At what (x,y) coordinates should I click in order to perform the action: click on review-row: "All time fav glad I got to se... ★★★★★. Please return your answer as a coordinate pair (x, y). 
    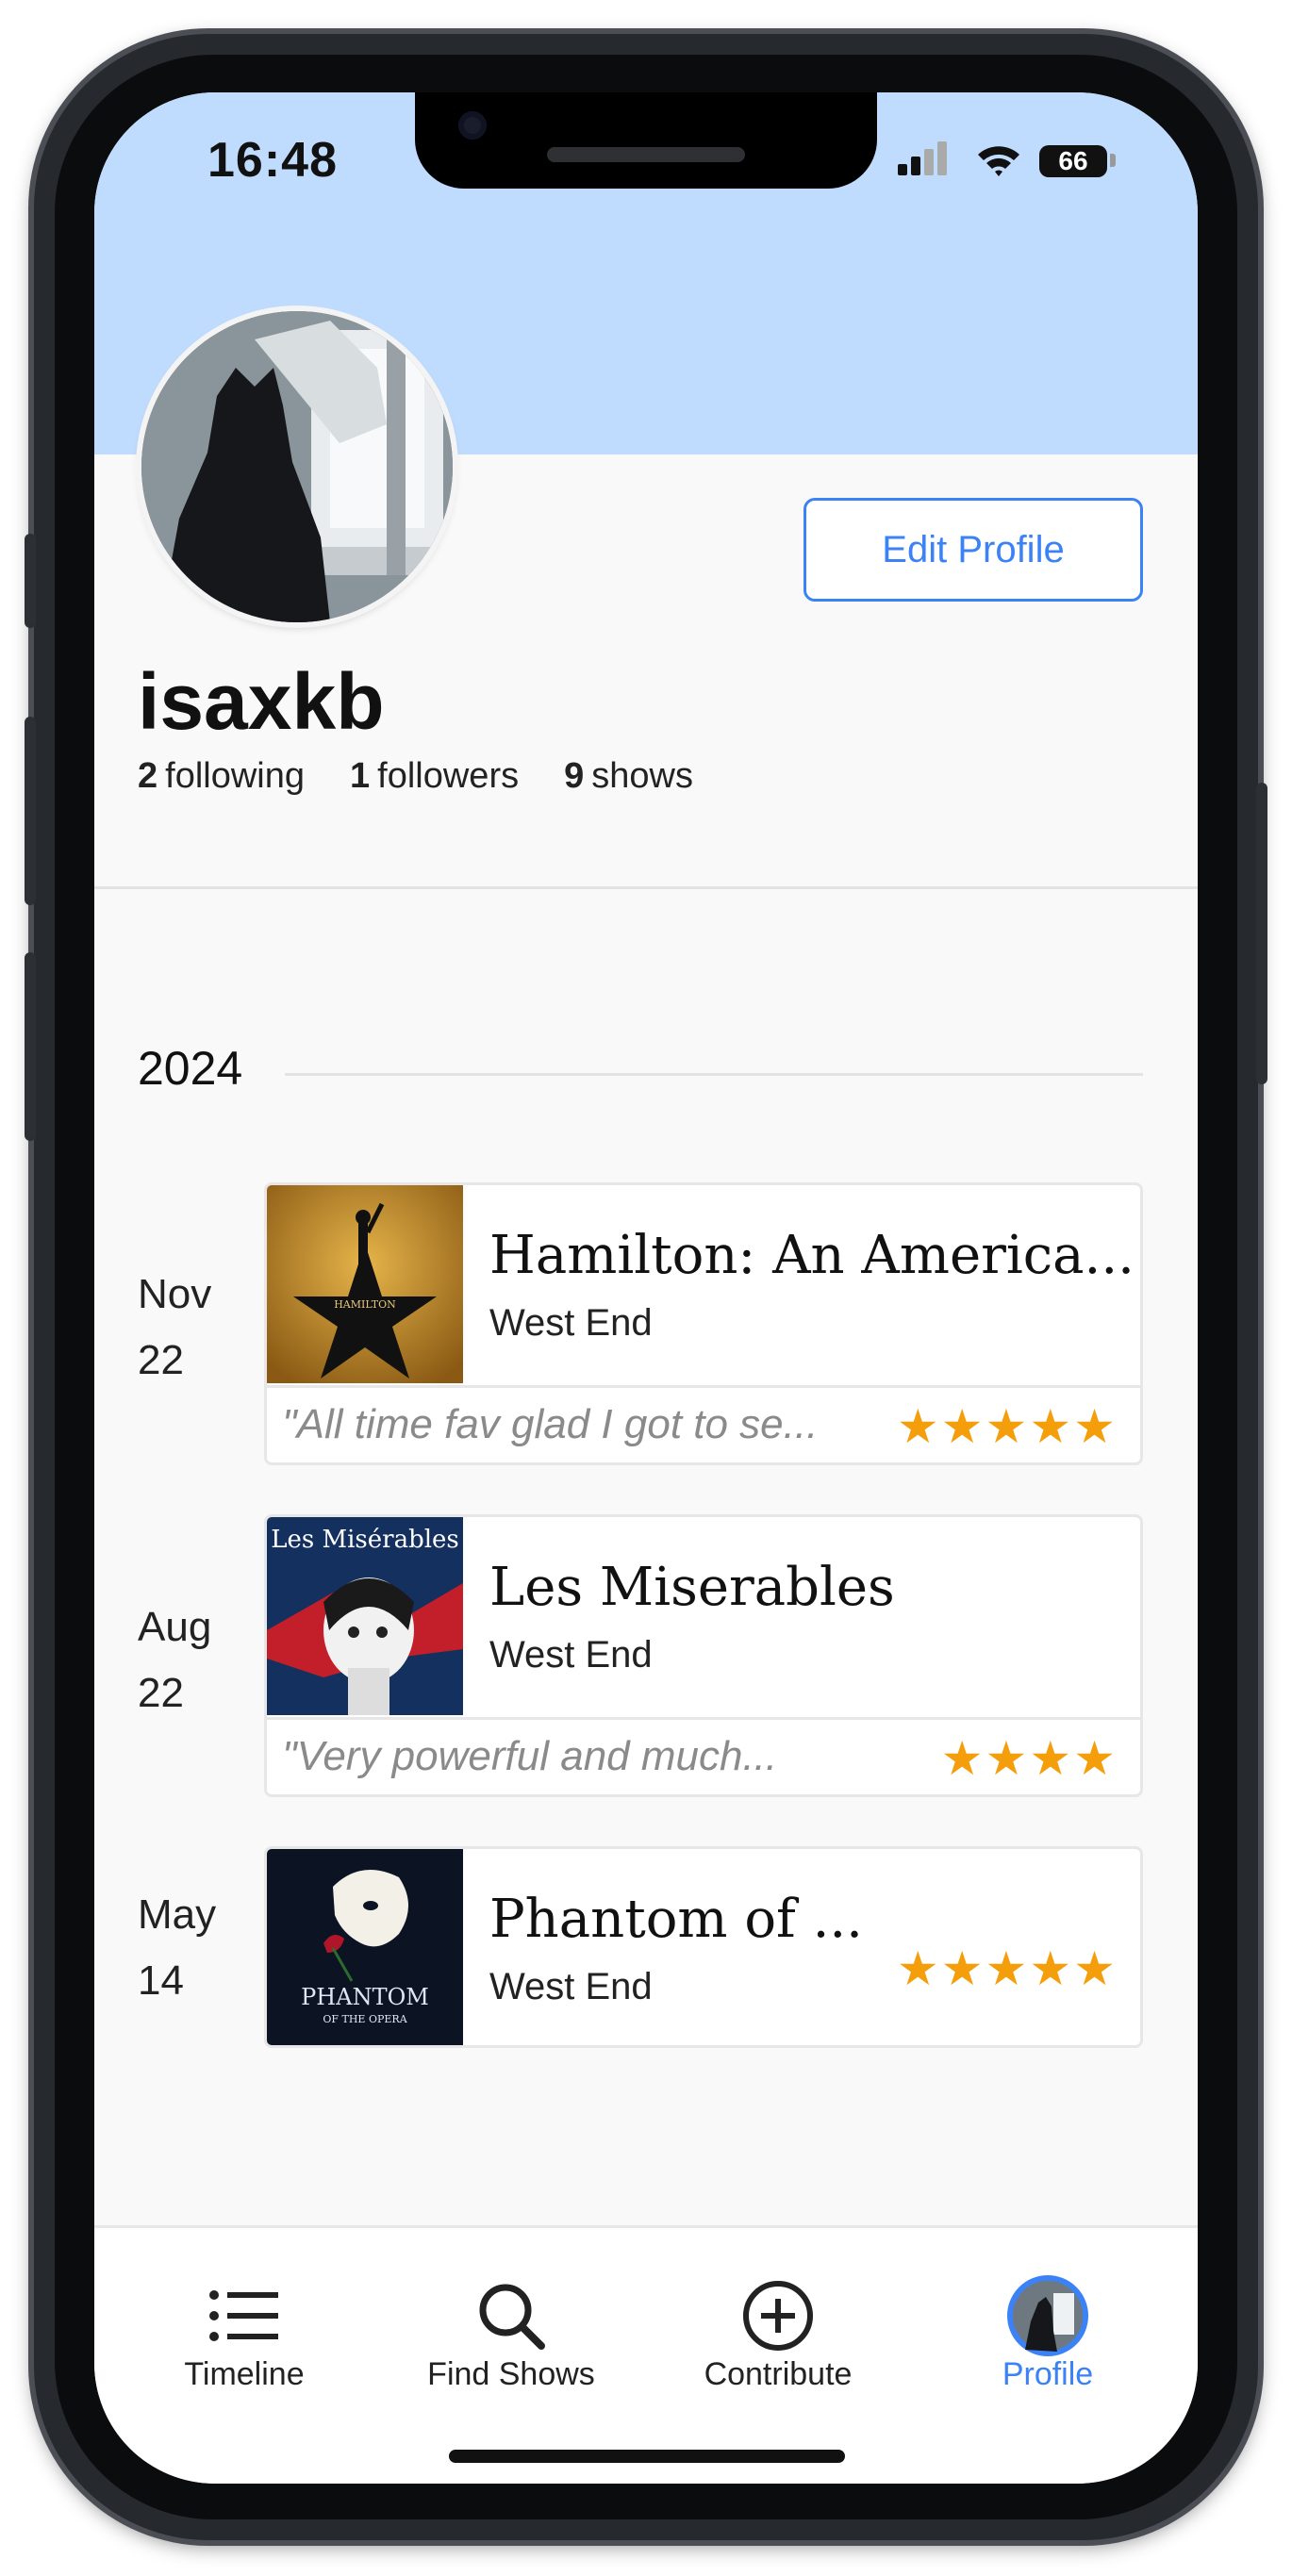
    Looking at the image, I should click on (703, 1423).